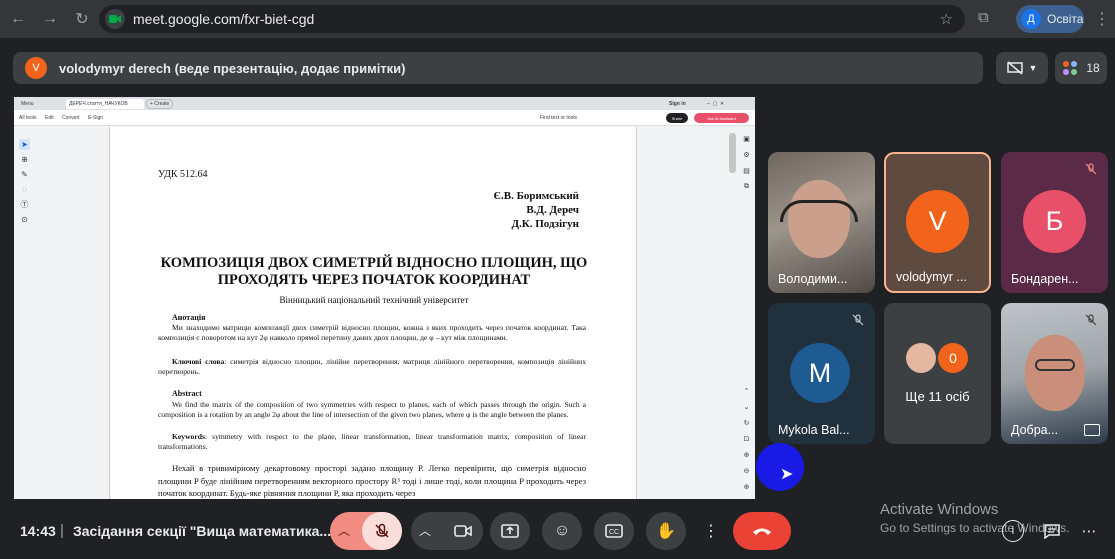  Describe the element at coordinates (1081, 68) in the screenshot. I see `people-button: 18` at that location.